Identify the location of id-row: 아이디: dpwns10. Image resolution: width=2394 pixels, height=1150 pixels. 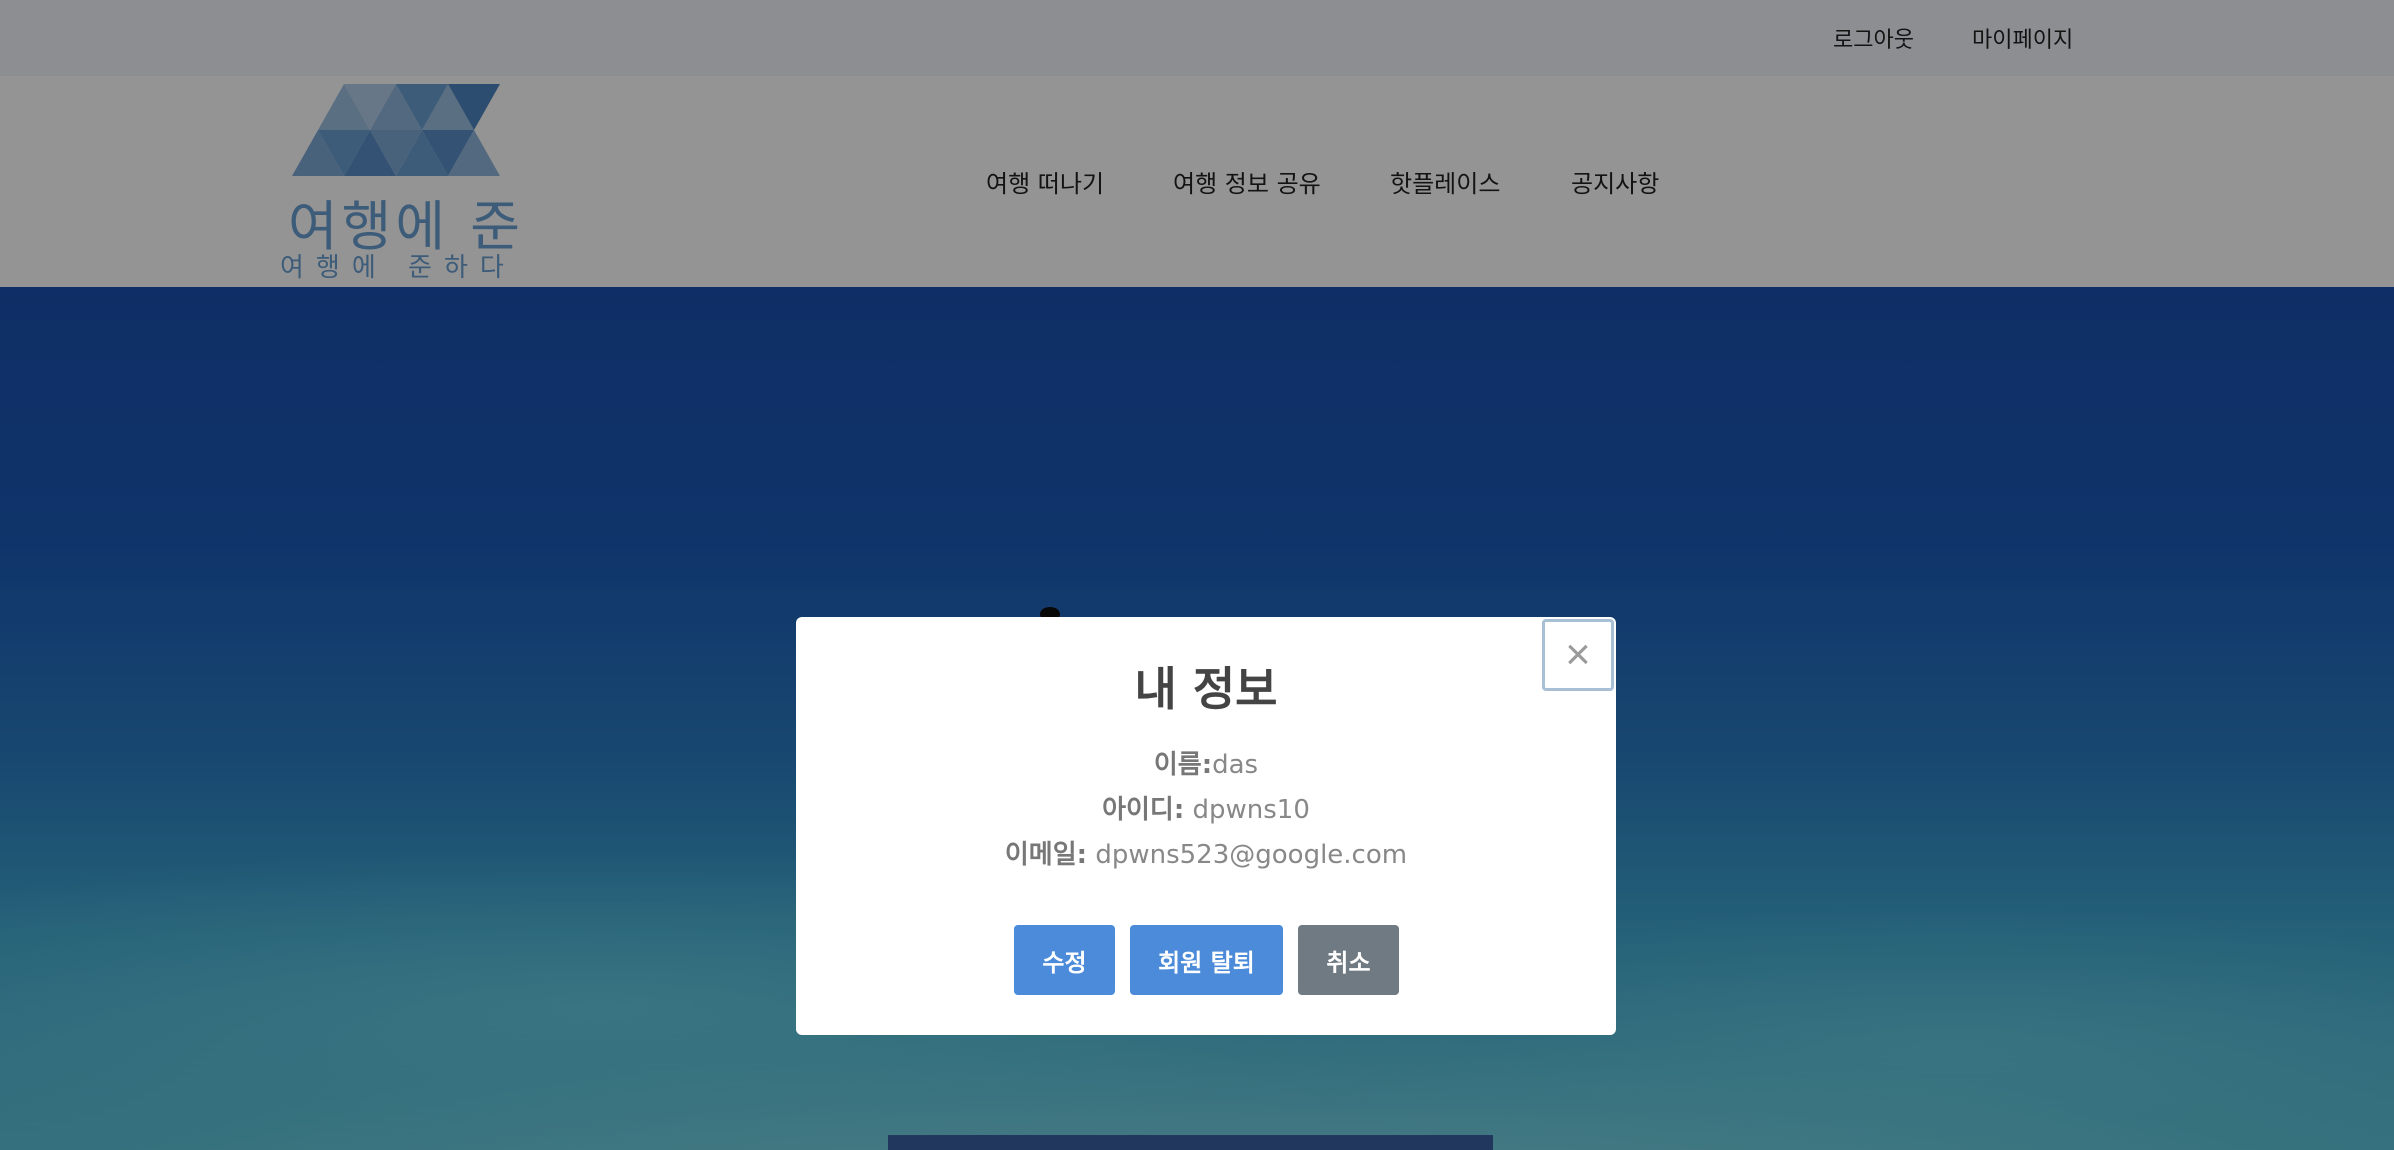
(1206, 810).